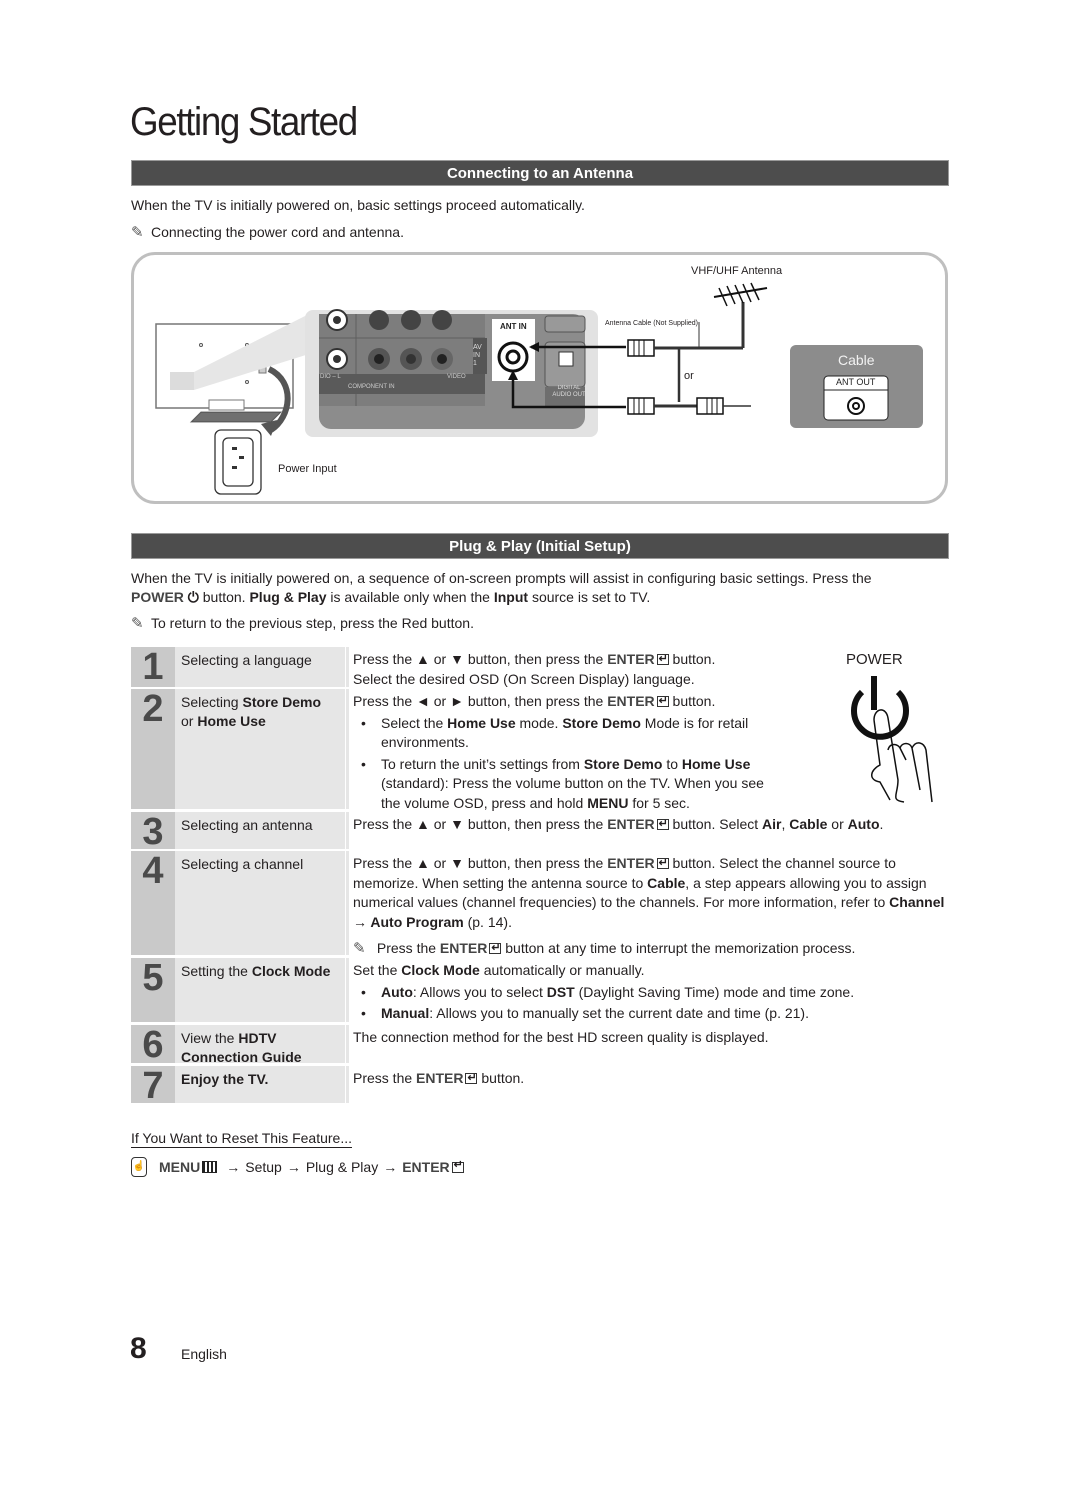 The image size is (1080, 1494). What do you see at coordinates (193, 597) in the screenshot?
I see `power-icon: ⏻` at bounding box center [193, 597].